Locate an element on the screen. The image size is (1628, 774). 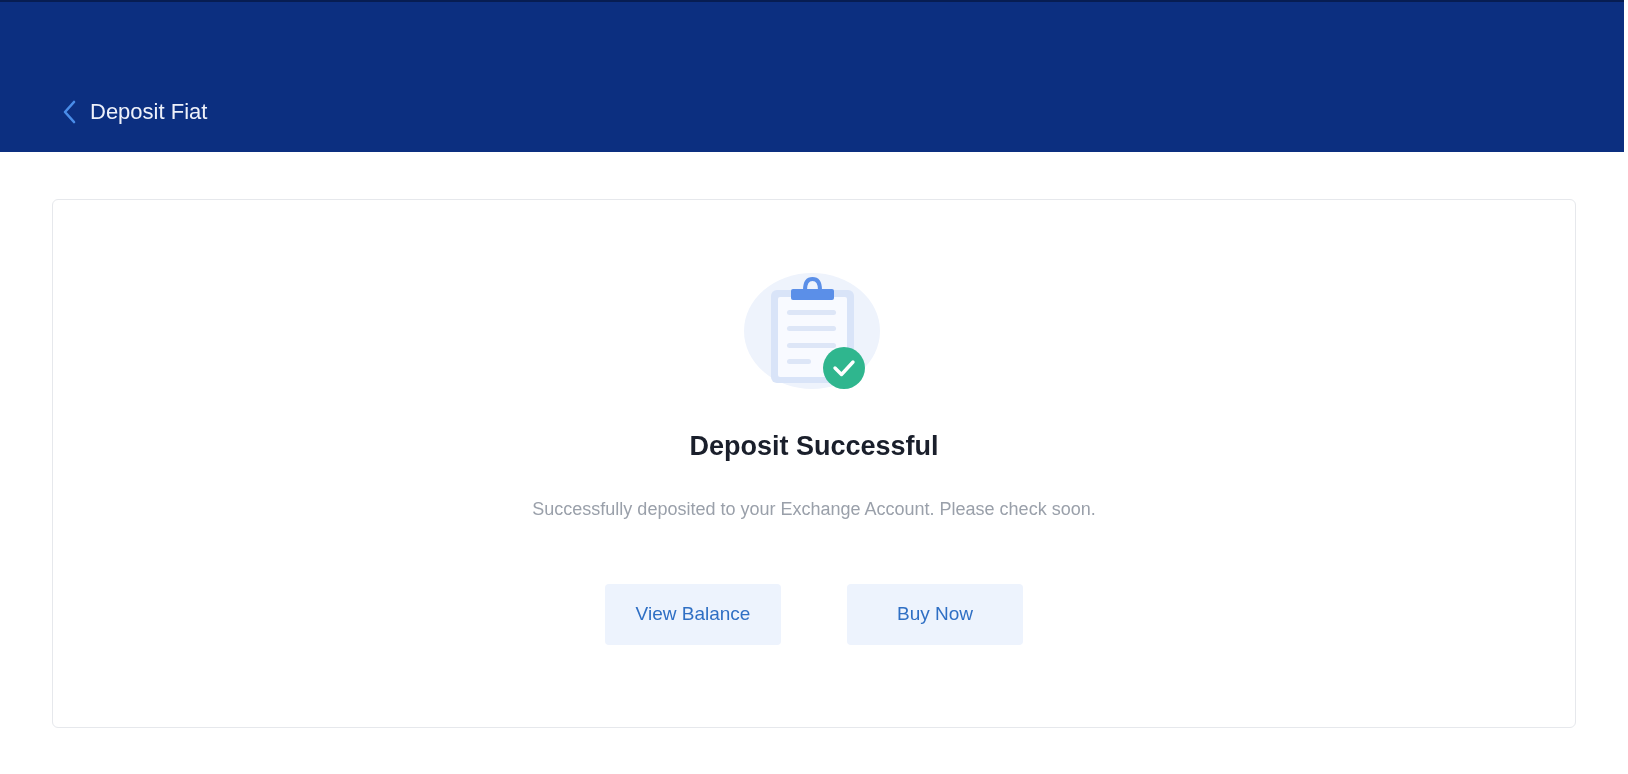
page-title: Deposit Fiat is located at coordinates (149, 112).